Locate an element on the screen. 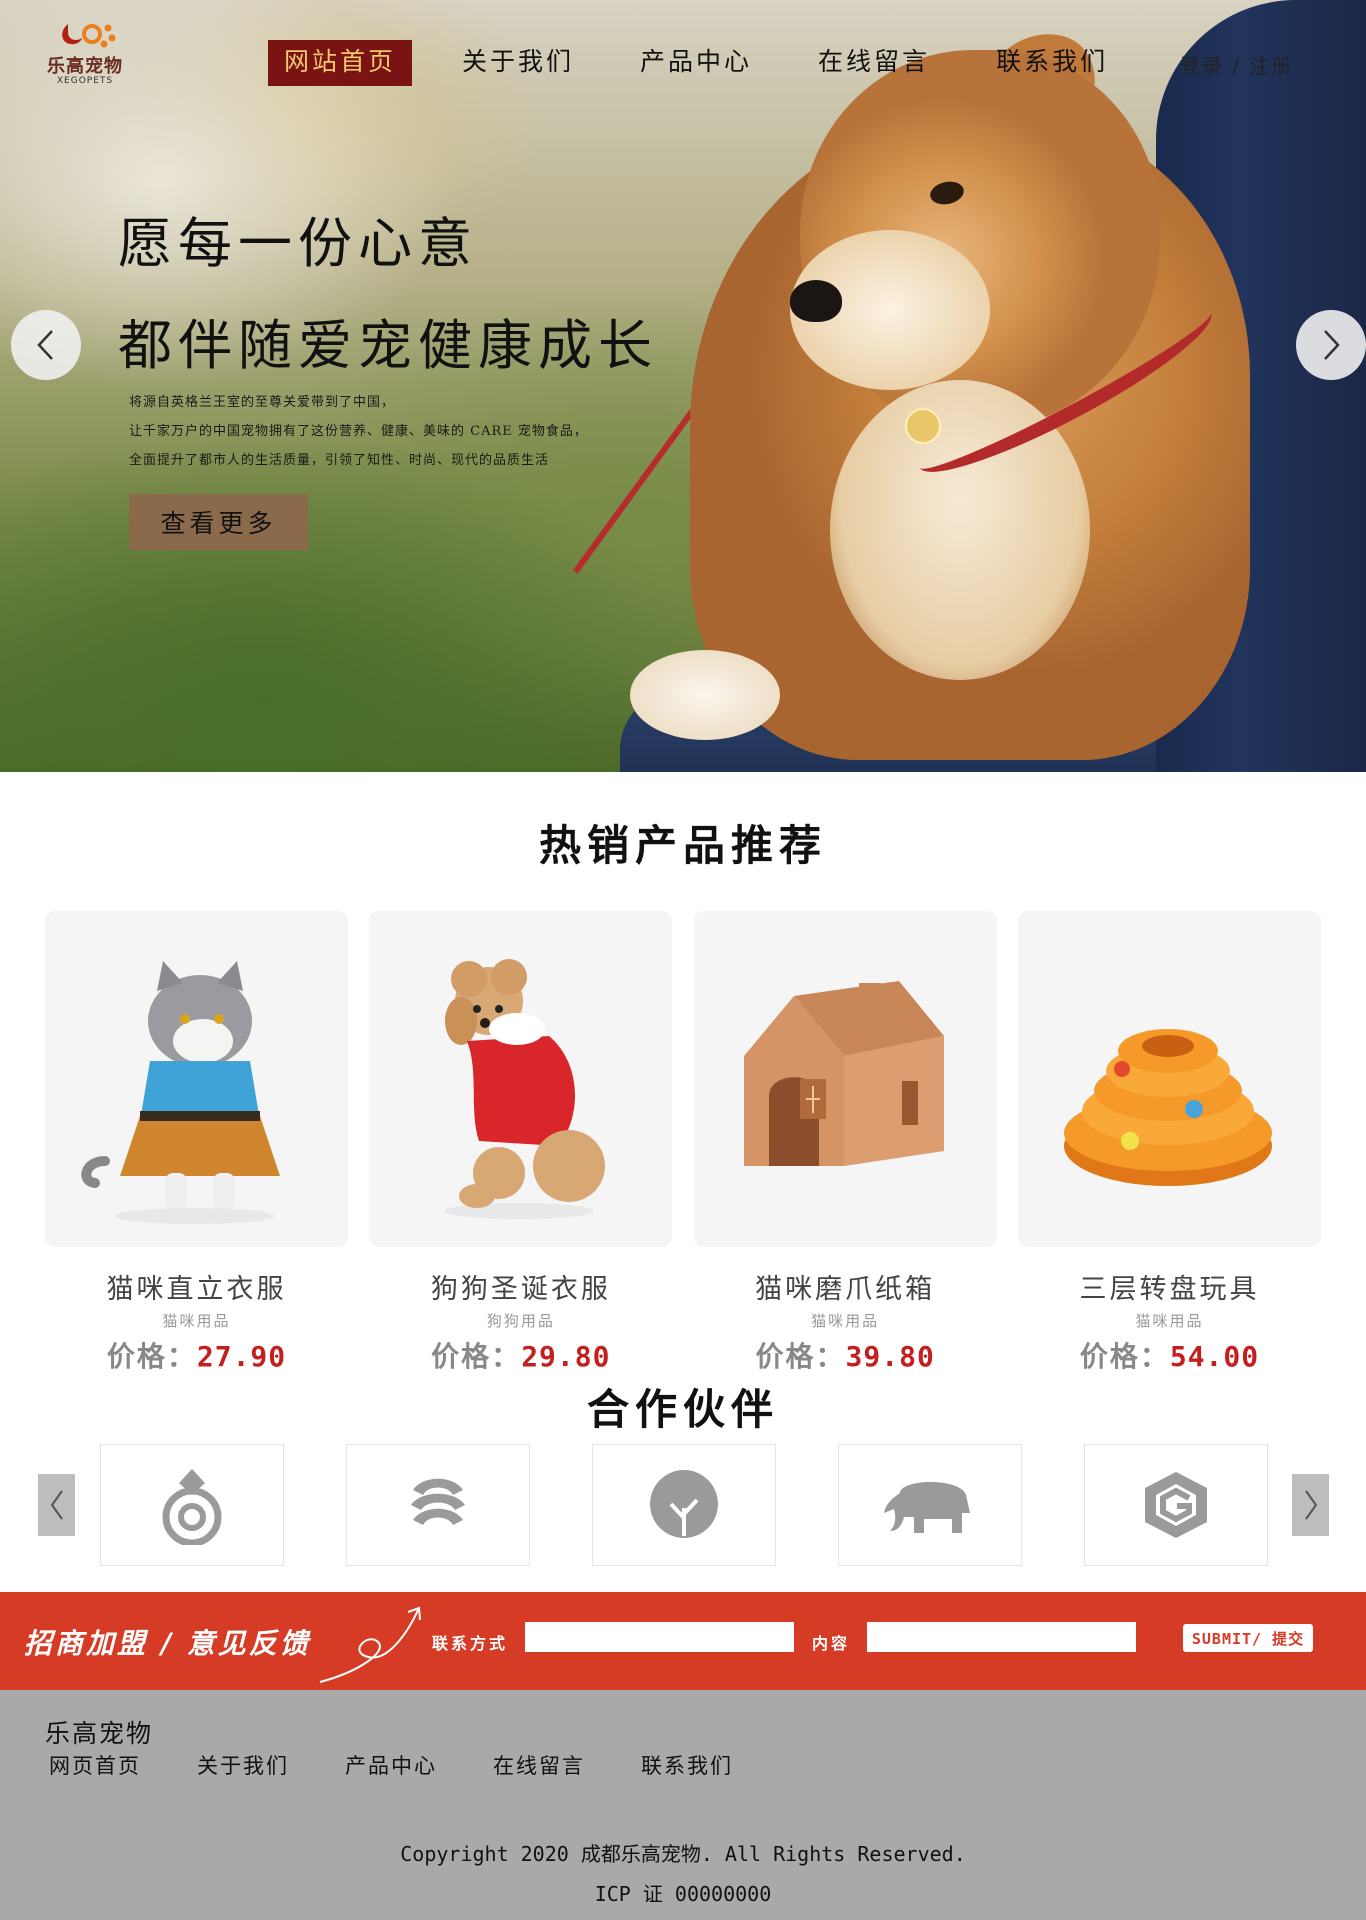 This screenshot has width=1366, height=1920. footer-links: 网页首页 关于我们 产品中心 在线留言 联系我们 is located at coordinates (419, 1765).